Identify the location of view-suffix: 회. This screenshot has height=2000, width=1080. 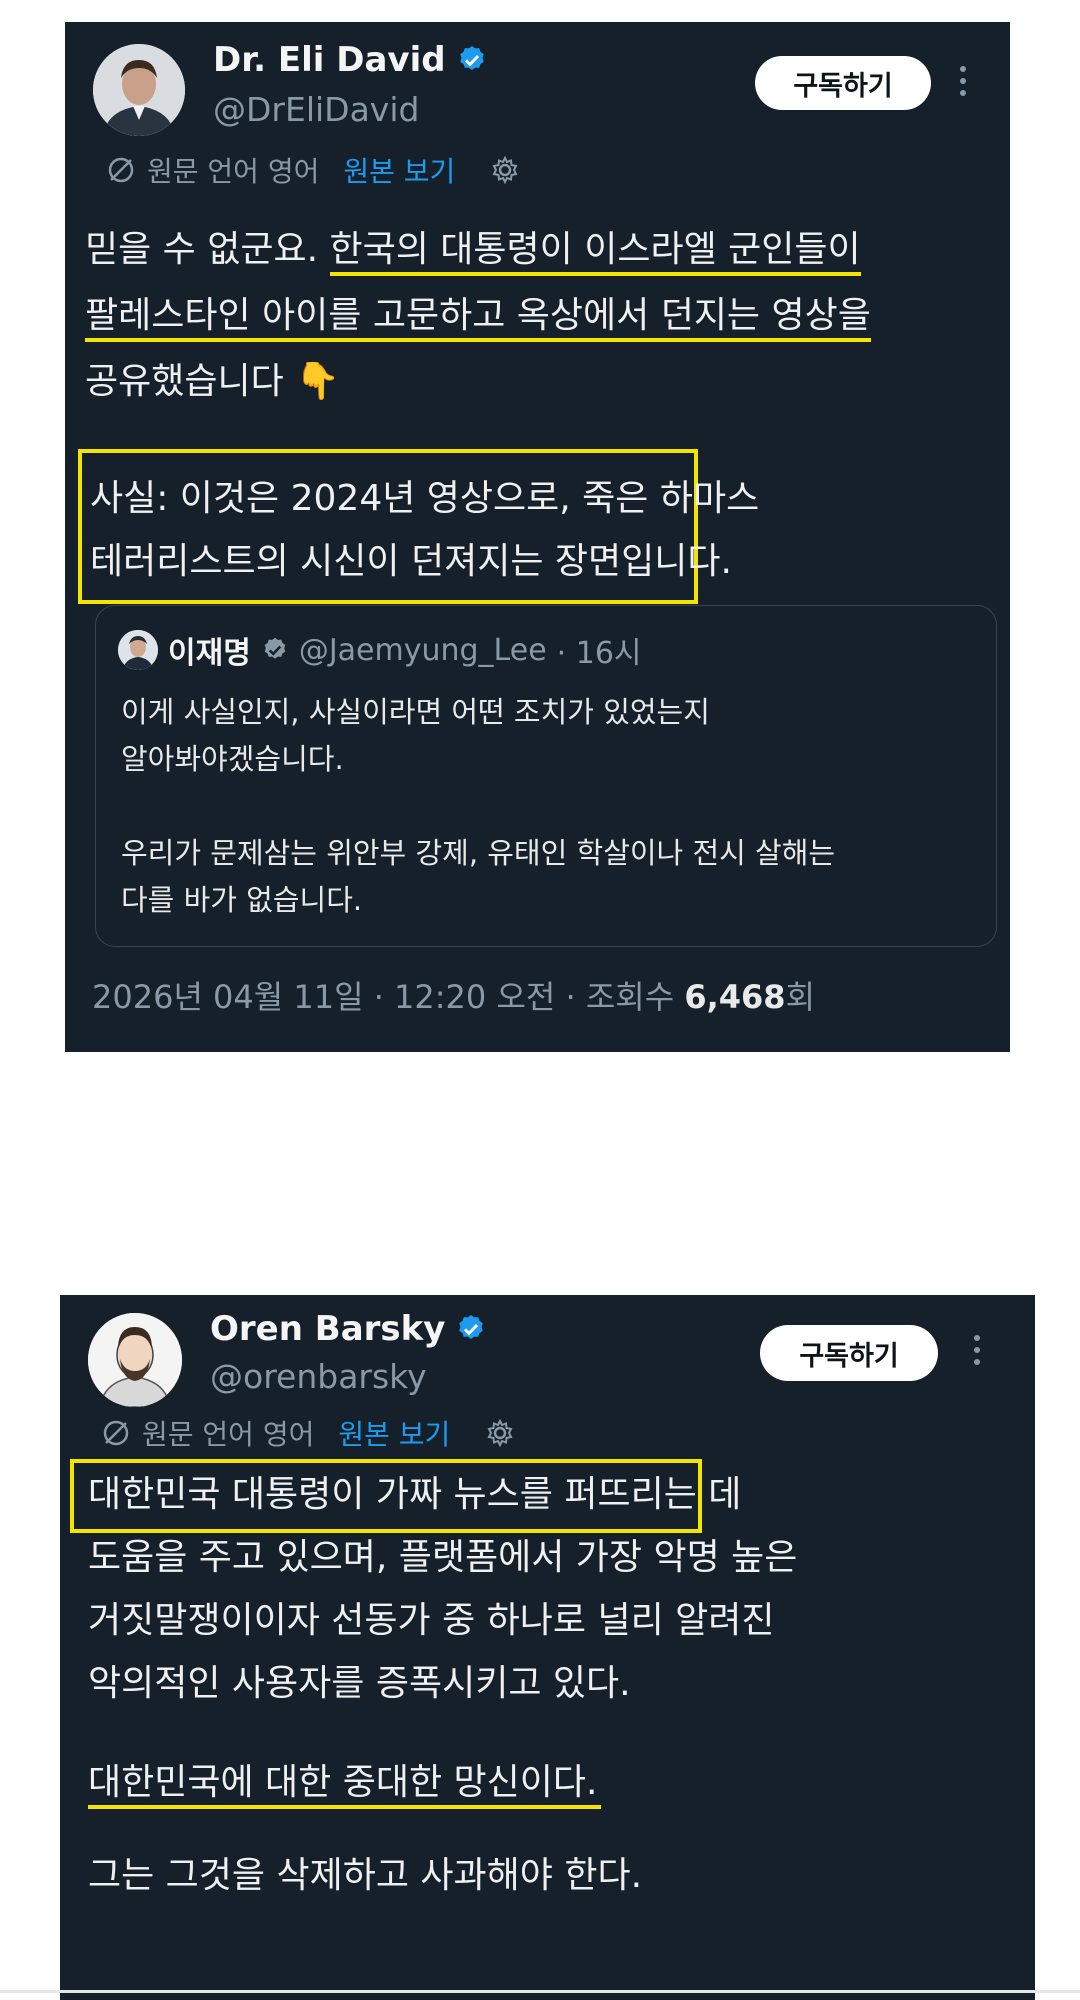
(800, 997).